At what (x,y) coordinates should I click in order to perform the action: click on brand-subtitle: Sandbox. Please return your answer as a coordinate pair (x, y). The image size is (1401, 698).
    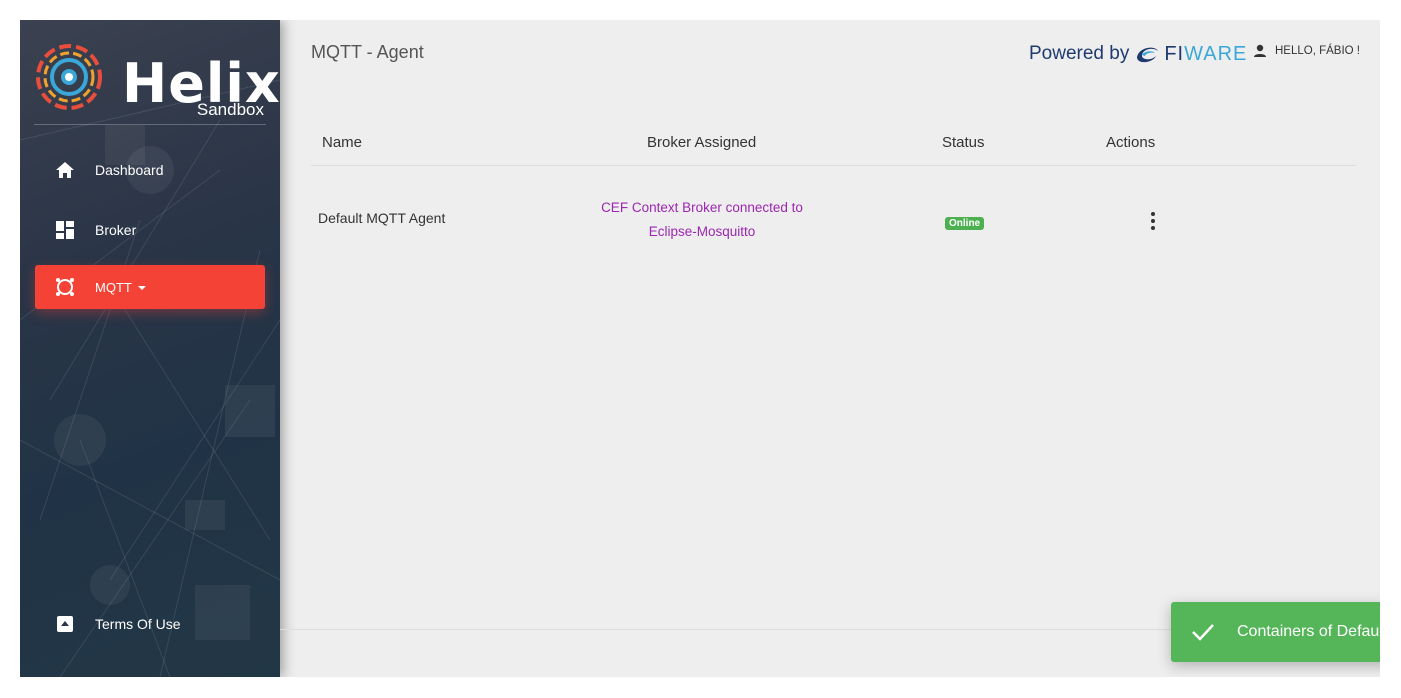
    Looking at the image, I should click on (230, 109).